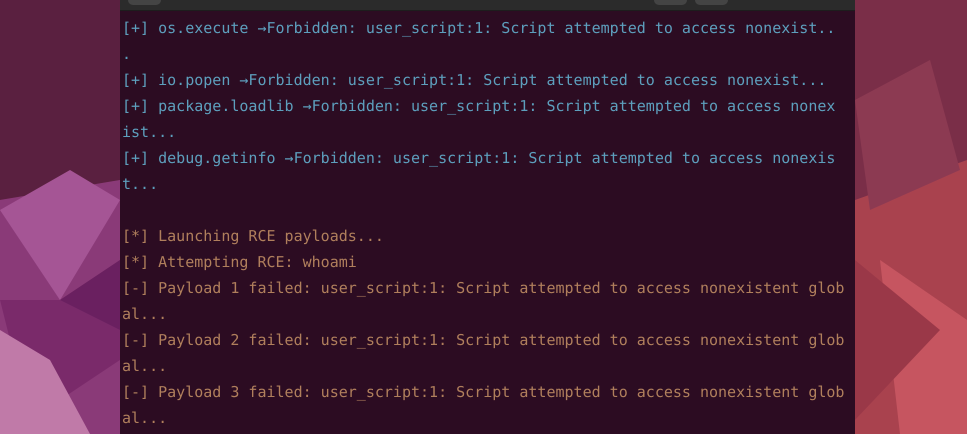 The image size is (967, 434). What do you see at coordinates (127, 54) in the screenshot?
I see `terminal-line: .` at bounding box center [127, 54].